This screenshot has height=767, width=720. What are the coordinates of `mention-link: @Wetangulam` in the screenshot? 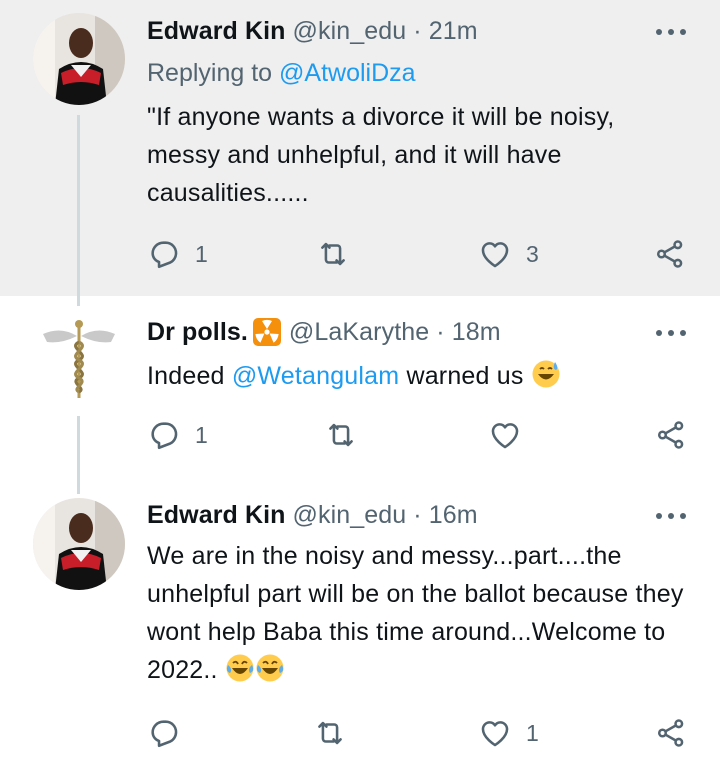 It's located at (315, 376).